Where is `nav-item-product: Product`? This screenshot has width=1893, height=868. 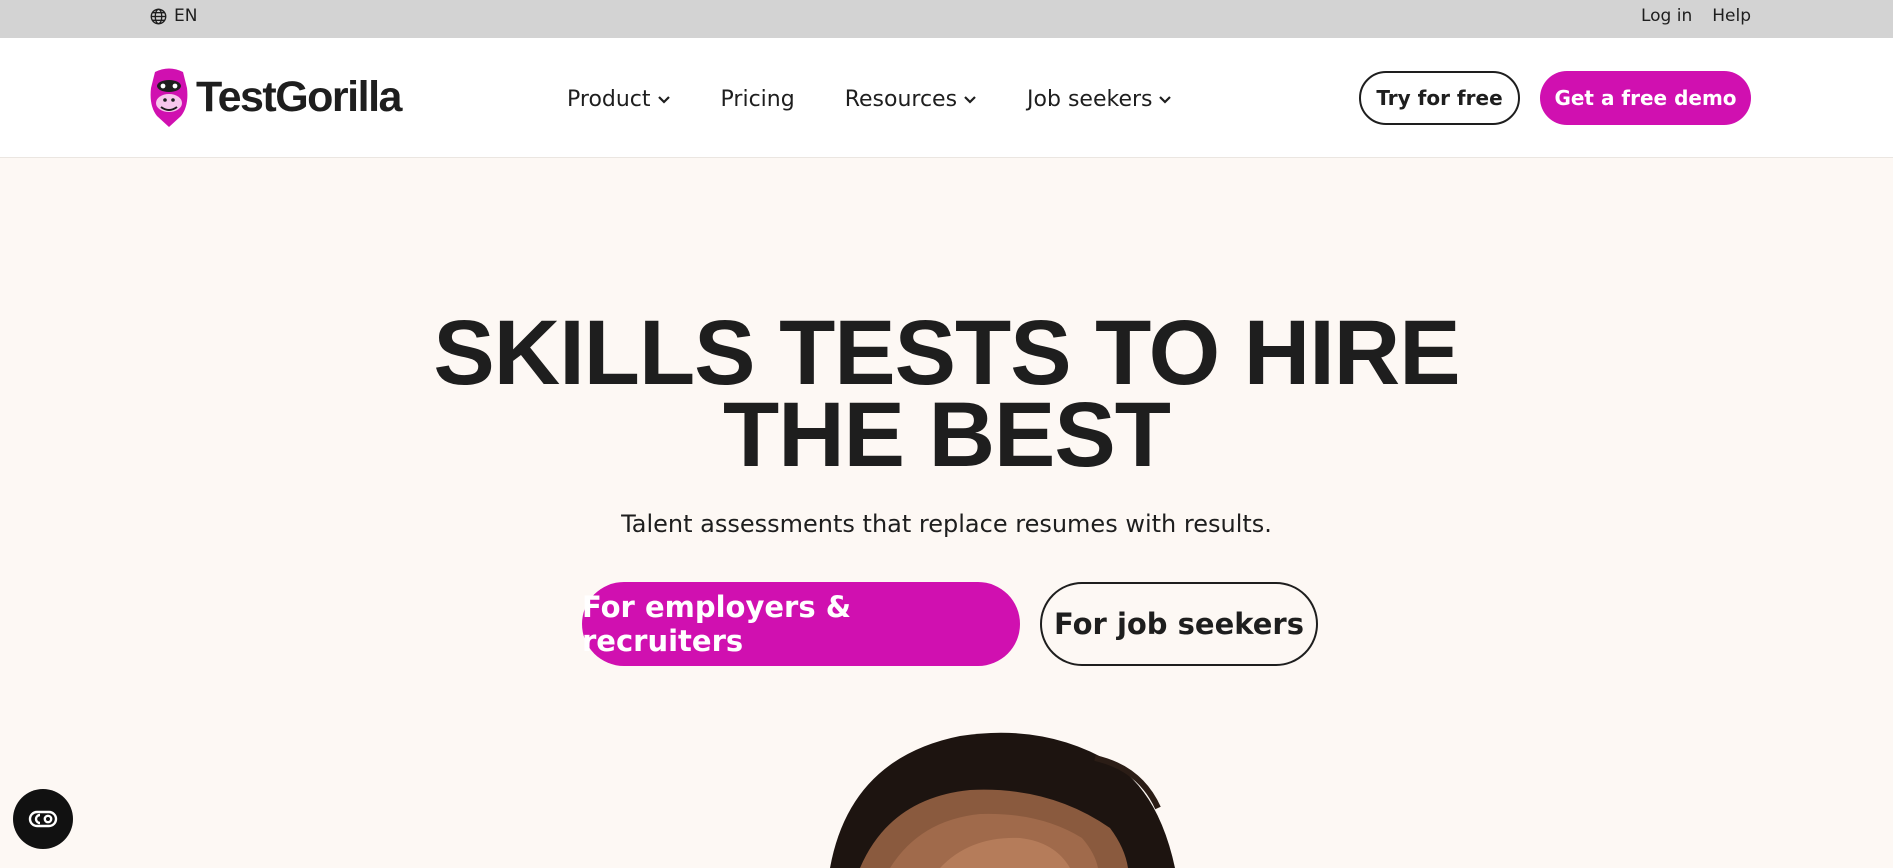
nav-item-product: Product is located at coordinates (619, 99).